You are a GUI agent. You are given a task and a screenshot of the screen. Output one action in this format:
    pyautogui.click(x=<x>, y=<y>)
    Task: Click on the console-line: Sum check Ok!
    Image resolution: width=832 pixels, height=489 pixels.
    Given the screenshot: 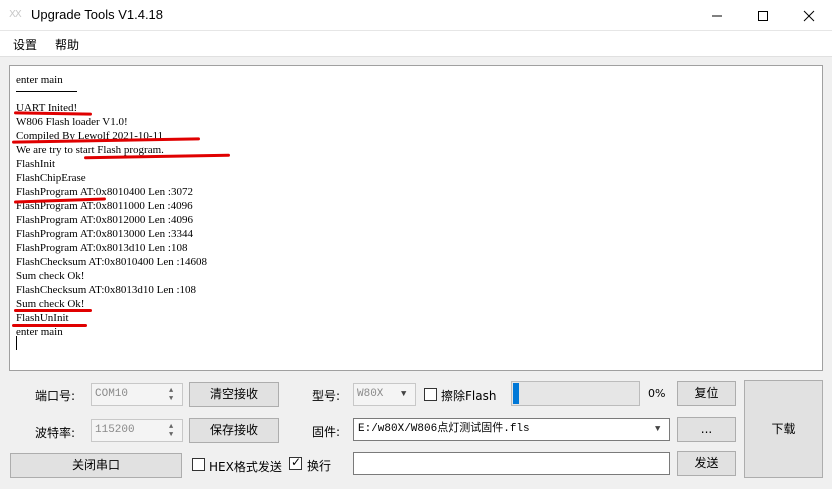 What is the action you would take?
    pyautogui.click(x=50, y=276)
    